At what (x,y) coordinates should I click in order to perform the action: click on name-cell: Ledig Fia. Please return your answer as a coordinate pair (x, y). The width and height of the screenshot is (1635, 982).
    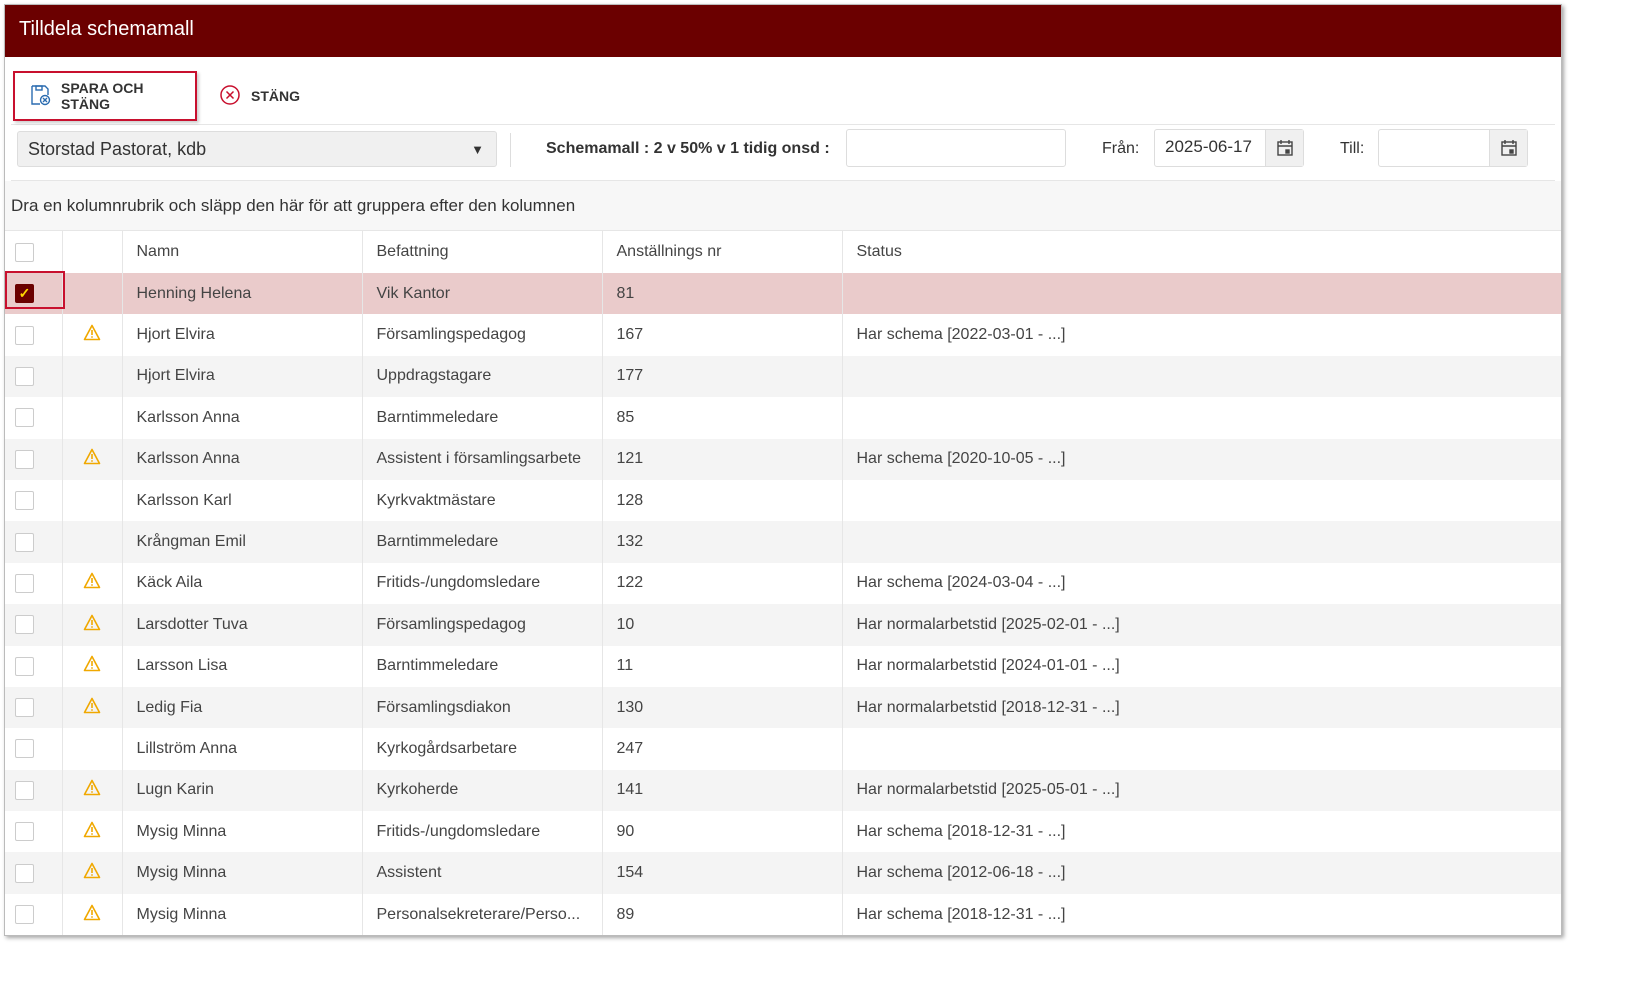
    Looking at the image, I should click on (241, 707).